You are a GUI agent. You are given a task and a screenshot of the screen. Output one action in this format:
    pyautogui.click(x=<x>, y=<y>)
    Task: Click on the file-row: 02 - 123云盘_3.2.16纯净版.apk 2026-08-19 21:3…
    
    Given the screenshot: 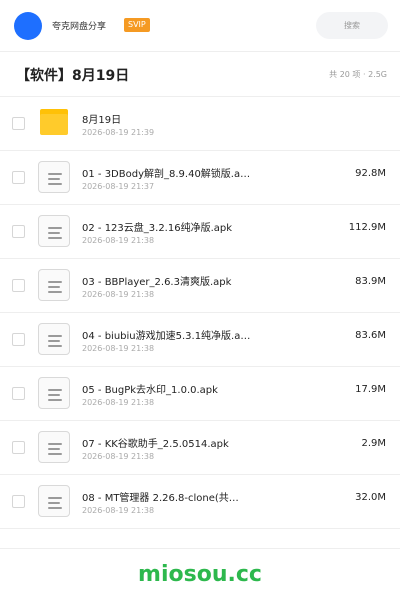 What is the action you would take?
    pyautogui.click(x=200, y=232)
    